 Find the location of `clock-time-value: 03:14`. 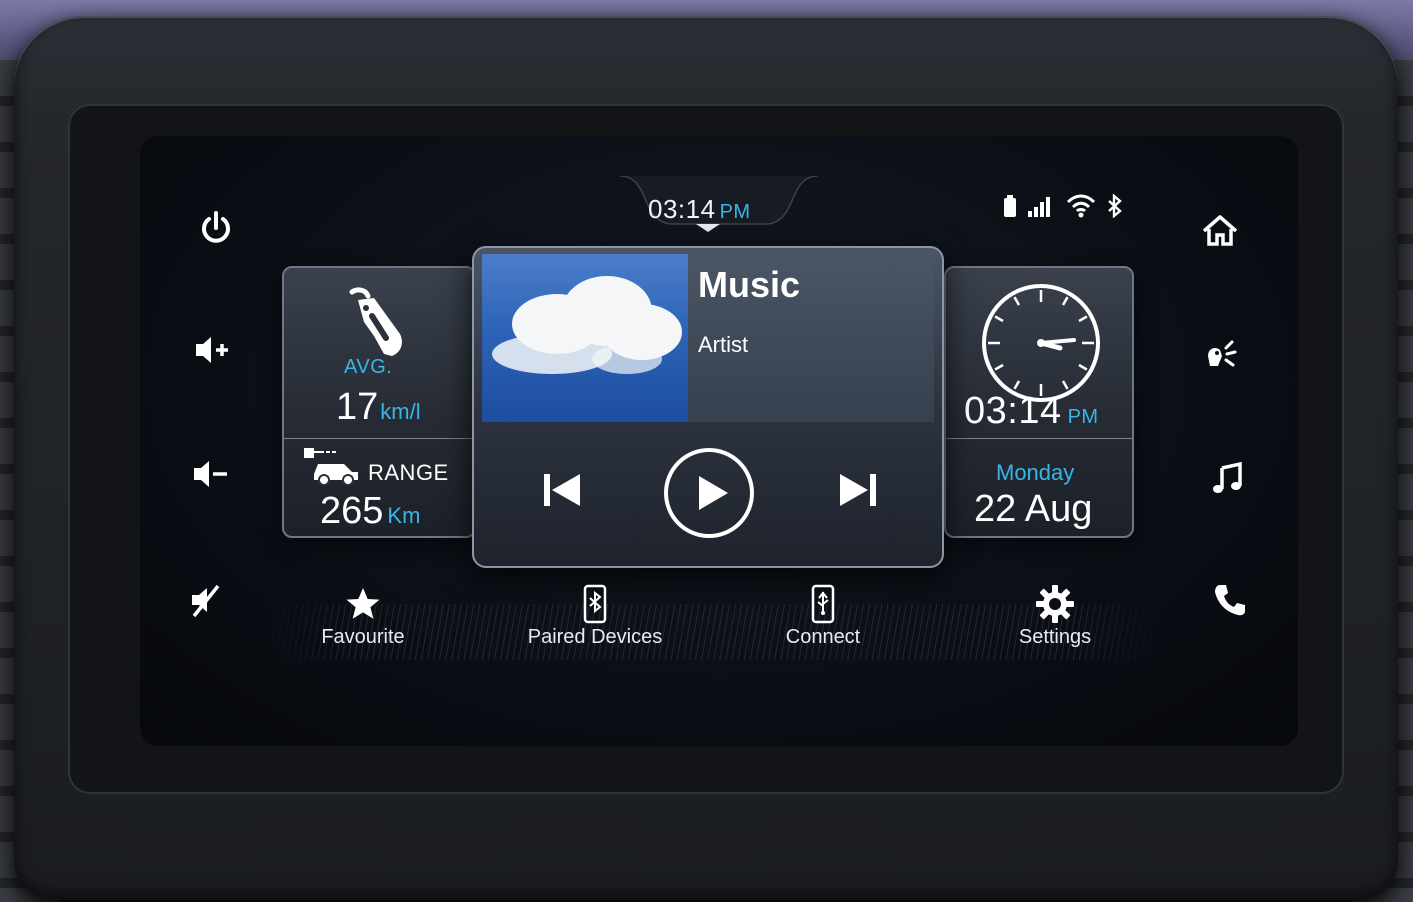

clock-time-value: 03:14 is located at coordinates (1013, 411).